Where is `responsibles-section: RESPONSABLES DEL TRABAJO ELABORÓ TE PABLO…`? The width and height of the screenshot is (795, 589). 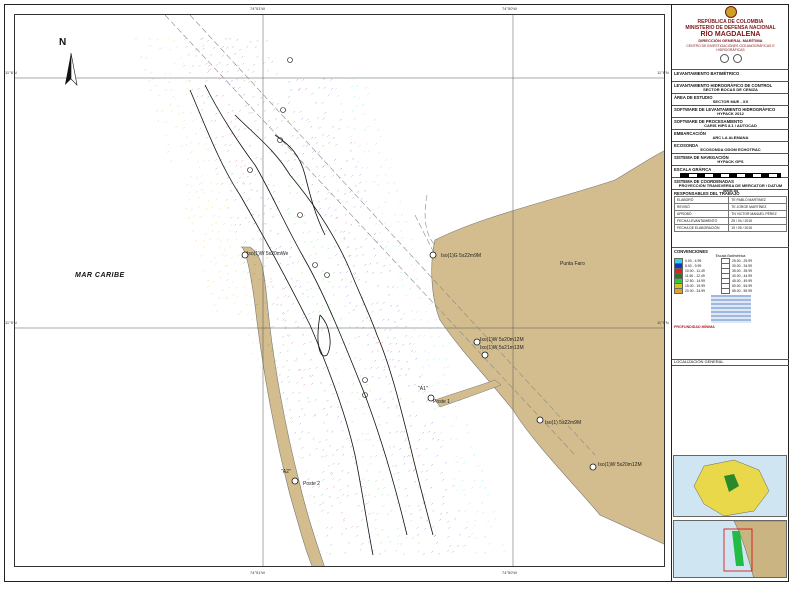 responsibles-section: RESPONSABLES DEL TRABAJO ELABORÓ TE PABLO… is located at coordinates (730, 219).